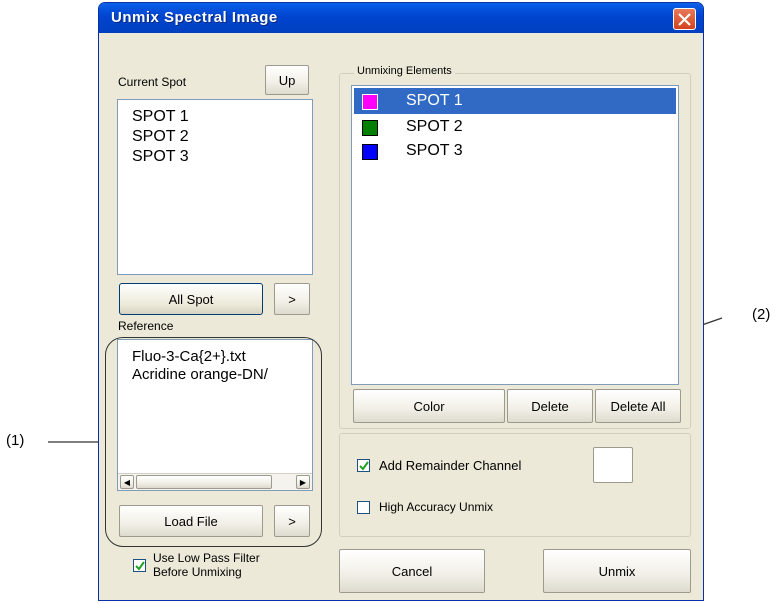 This screenshot has height=603, width=779. I want to click on unmixing-elements-label: Unmixing Elements, so click(404, 71).